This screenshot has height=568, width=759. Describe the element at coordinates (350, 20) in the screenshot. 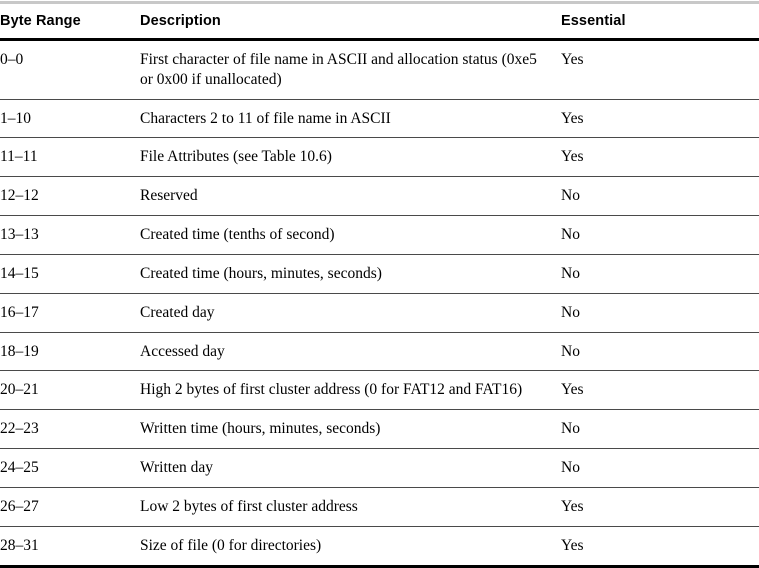

I see `column-header-description: Description` at that location.